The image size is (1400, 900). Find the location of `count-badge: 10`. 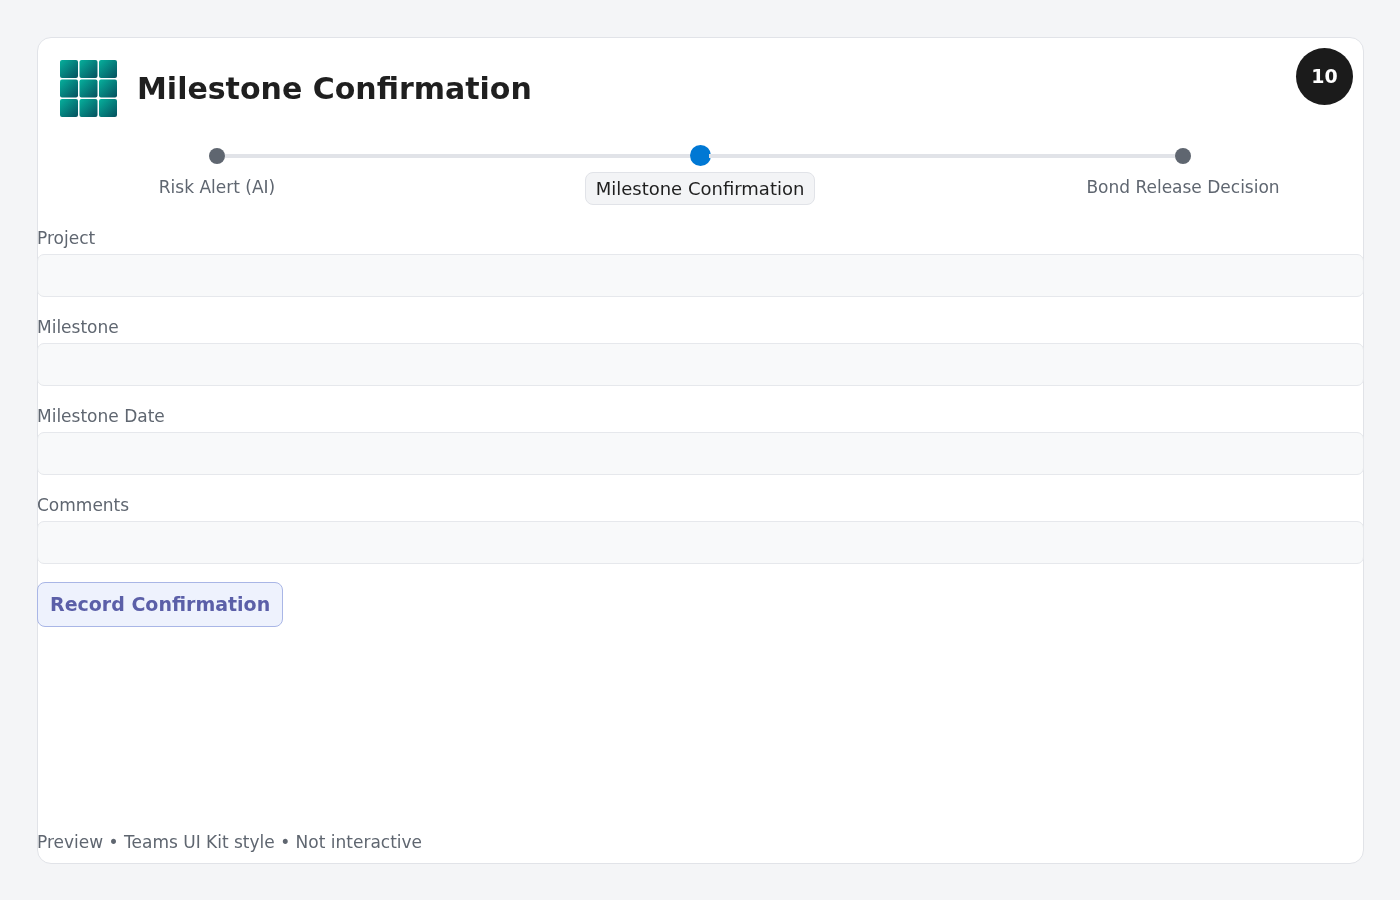

count-badge: 10 is located at coordinates (1324, 76).